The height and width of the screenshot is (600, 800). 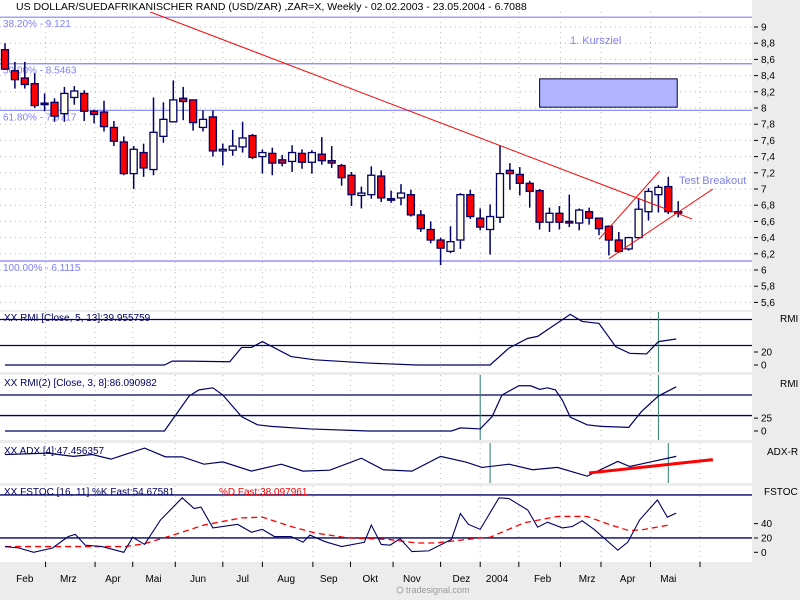 What do you see at coordinates (781, 492) in the screenshot?
I see `fstoc-axis-label: FSTOC` at bounding box center [781, 492].